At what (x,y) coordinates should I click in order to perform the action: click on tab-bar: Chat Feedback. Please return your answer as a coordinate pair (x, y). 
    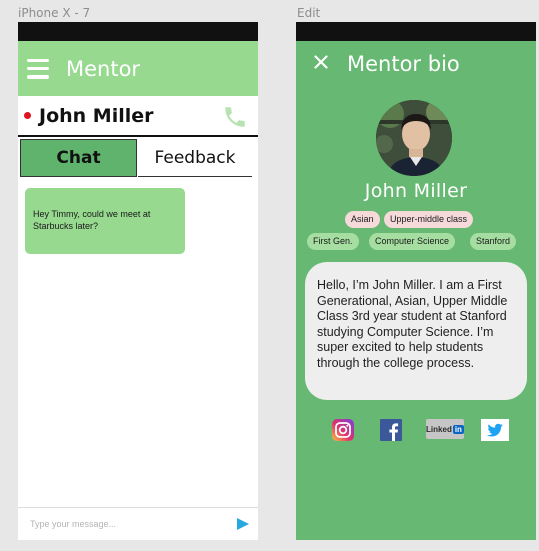
    Looking at the image, I should click on (138, 158).